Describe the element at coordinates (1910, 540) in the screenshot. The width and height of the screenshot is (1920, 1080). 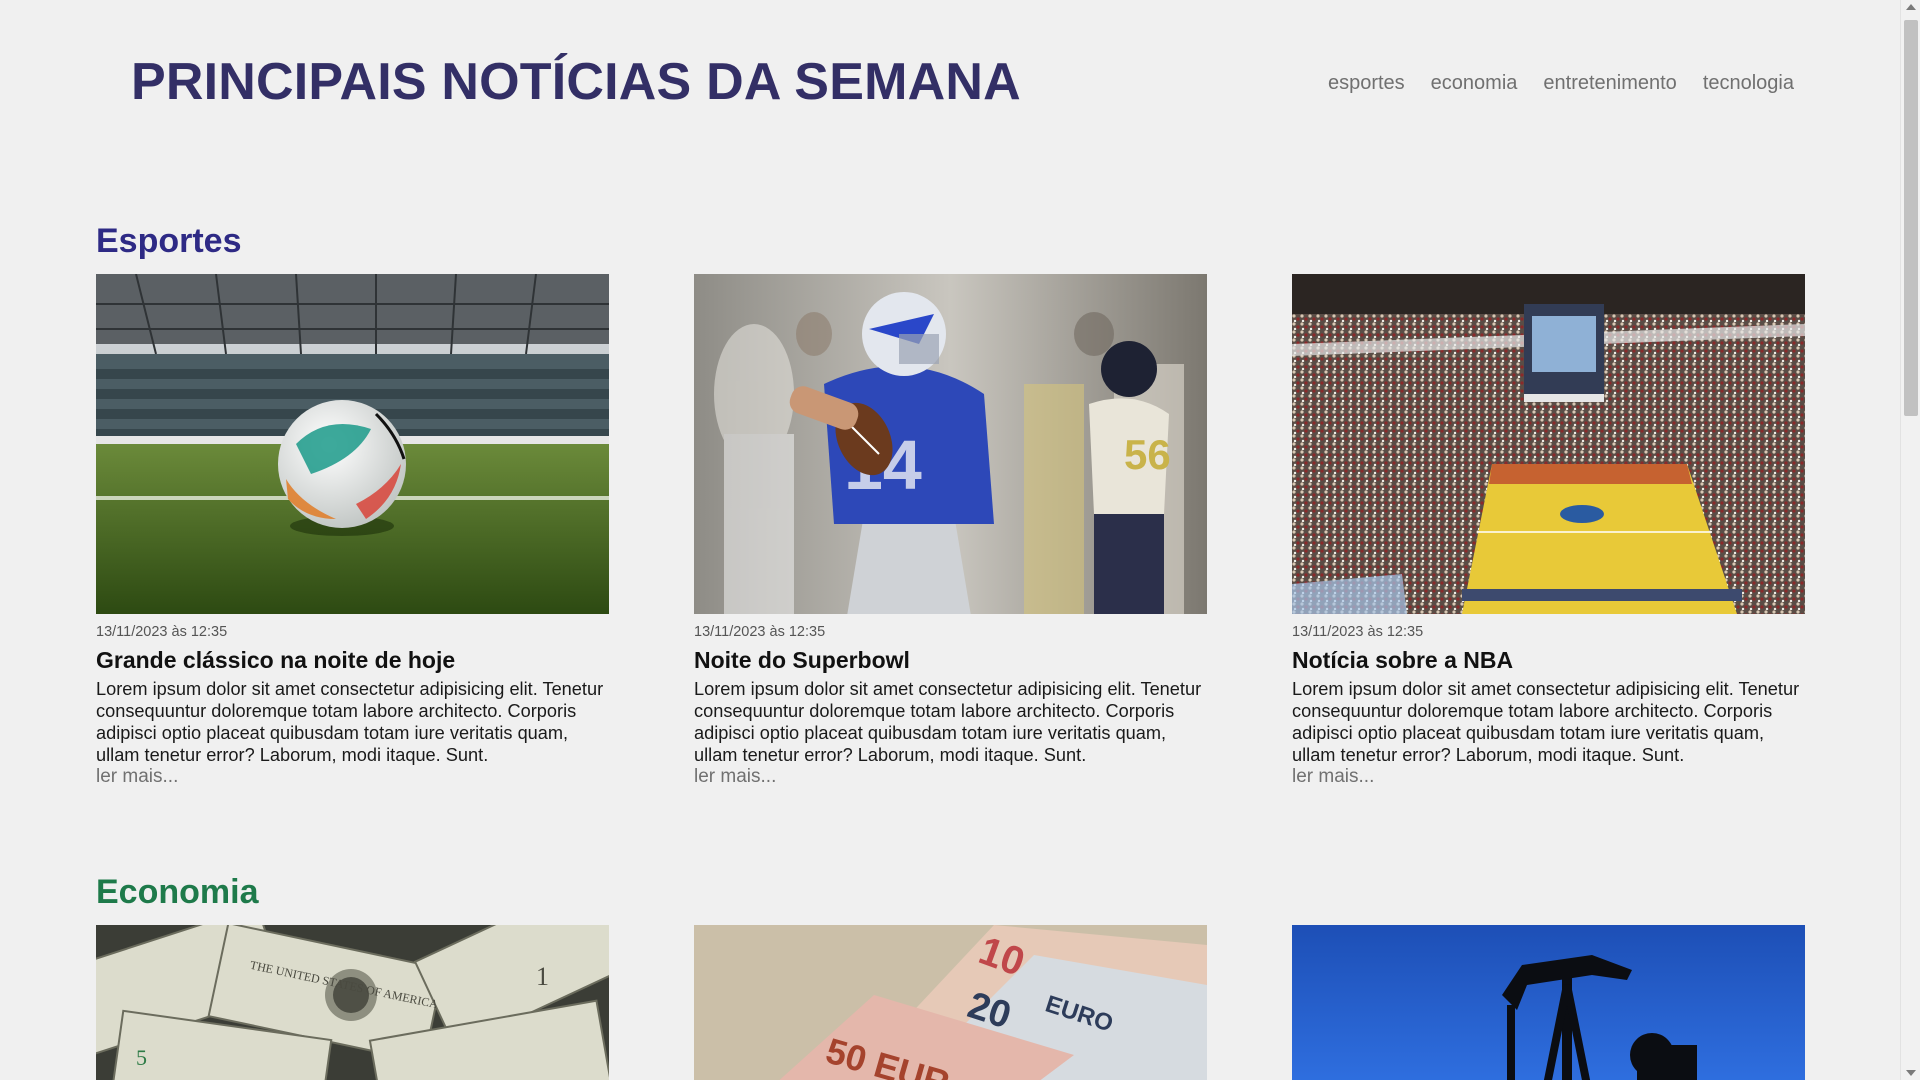
I see `page-scrollbar` at that location.